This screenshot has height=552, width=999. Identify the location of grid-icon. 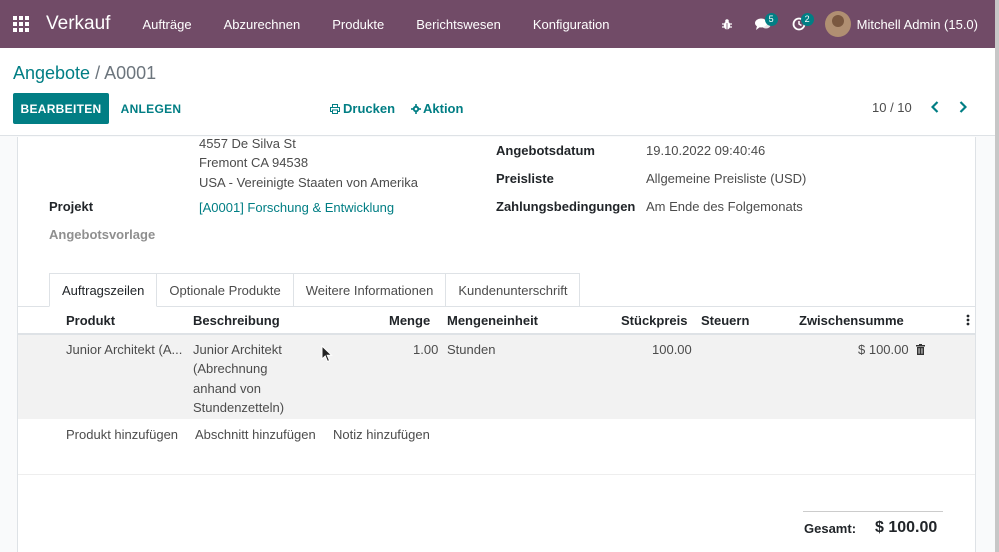
(21, 24).